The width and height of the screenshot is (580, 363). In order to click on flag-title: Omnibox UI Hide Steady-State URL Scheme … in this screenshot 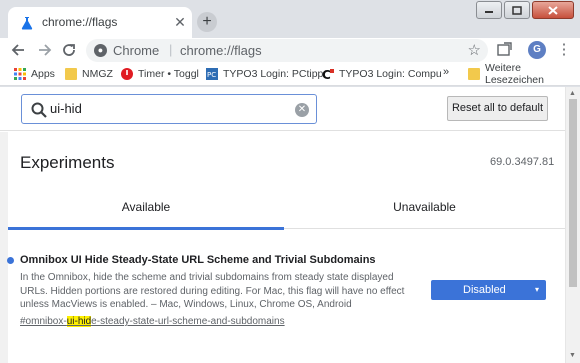, I will do `click(198, 260)`.